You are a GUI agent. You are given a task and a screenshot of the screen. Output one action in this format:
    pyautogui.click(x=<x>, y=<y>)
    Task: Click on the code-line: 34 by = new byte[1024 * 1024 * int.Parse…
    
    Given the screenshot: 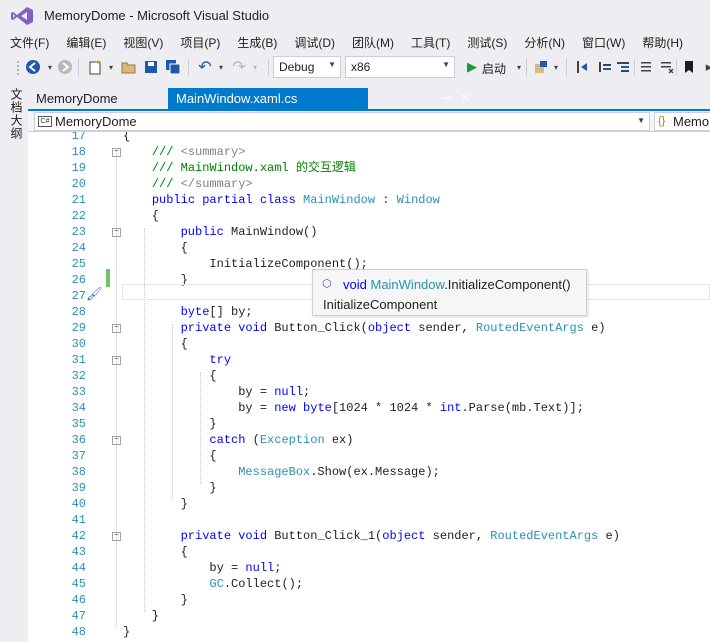 What is the action you would take?
    pyautogui.click(x=369, y=408)
    